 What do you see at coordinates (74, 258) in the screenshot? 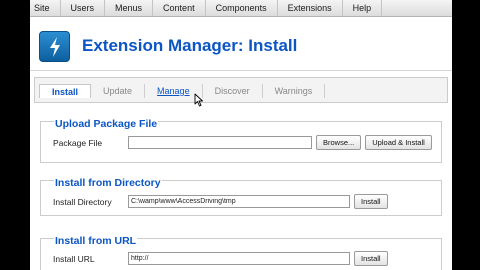
I see `install-url-label: Install URL` at bounding box center [74, 258].